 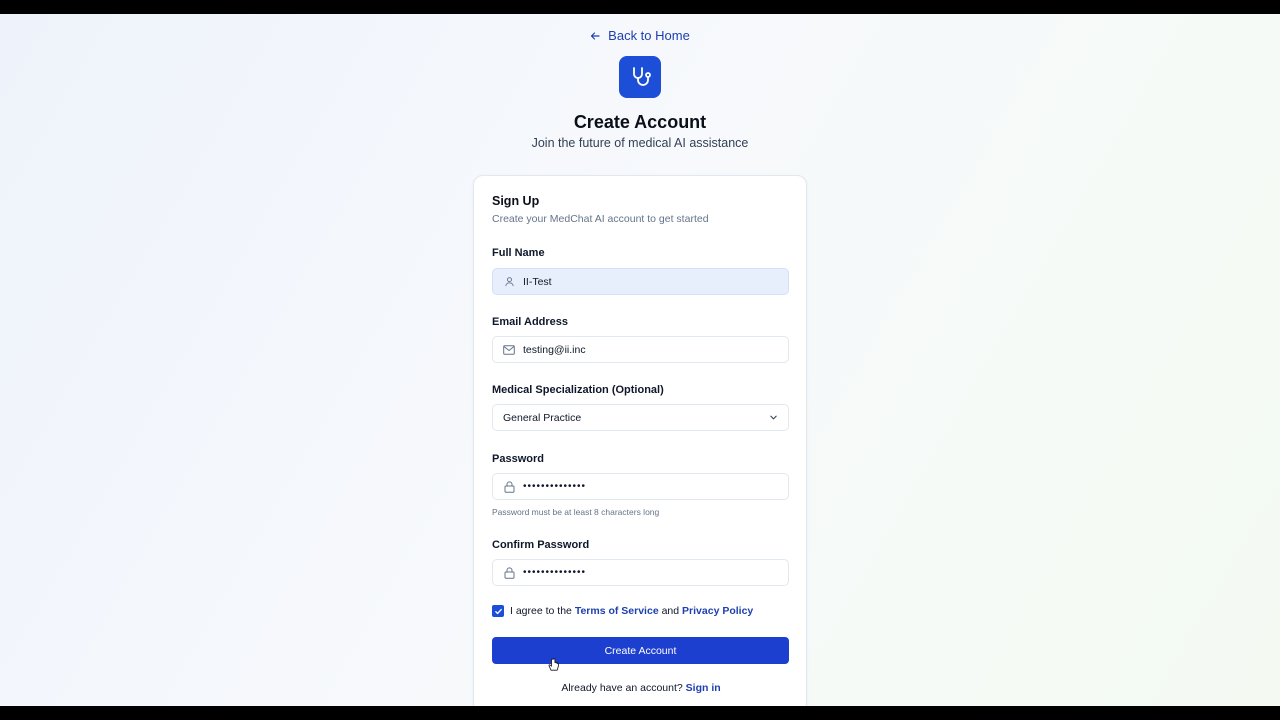 I want to click on specialization-value: General Practice, so click(x=542, y=417).